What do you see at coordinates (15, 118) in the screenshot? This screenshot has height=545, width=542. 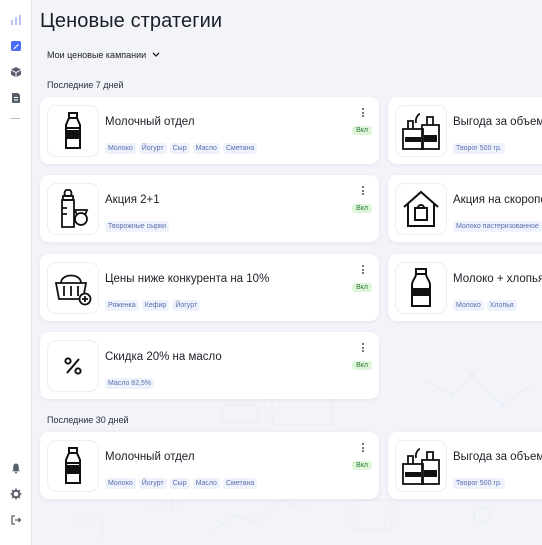 I see `sidebar-divider` at bounding box center [15, 118].